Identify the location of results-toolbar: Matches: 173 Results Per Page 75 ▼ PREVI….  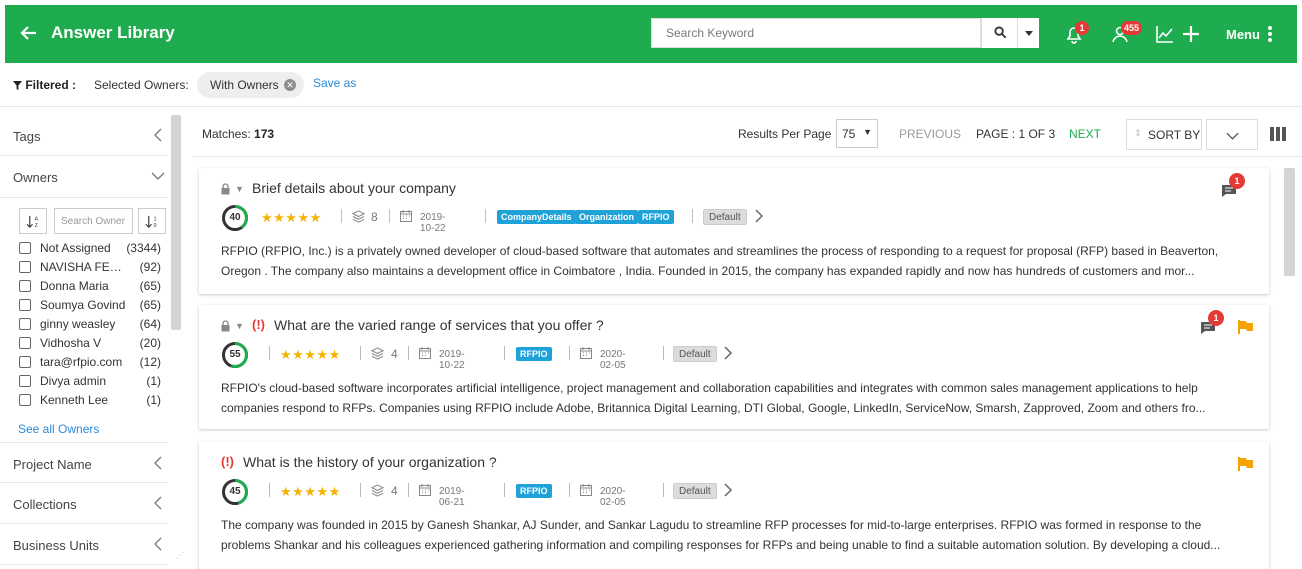
(747, 132).